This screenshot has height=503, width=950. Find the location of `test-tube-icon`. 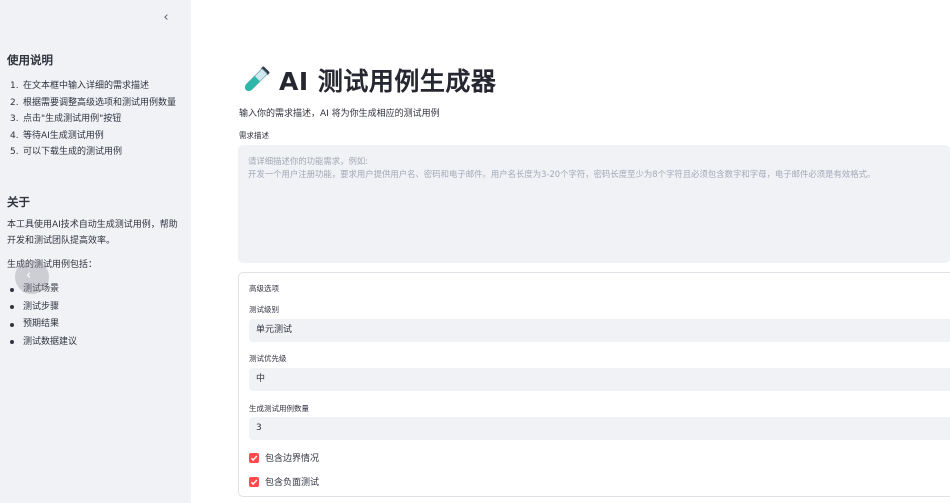

test-tube-icon is located at coordinates (257, 79).